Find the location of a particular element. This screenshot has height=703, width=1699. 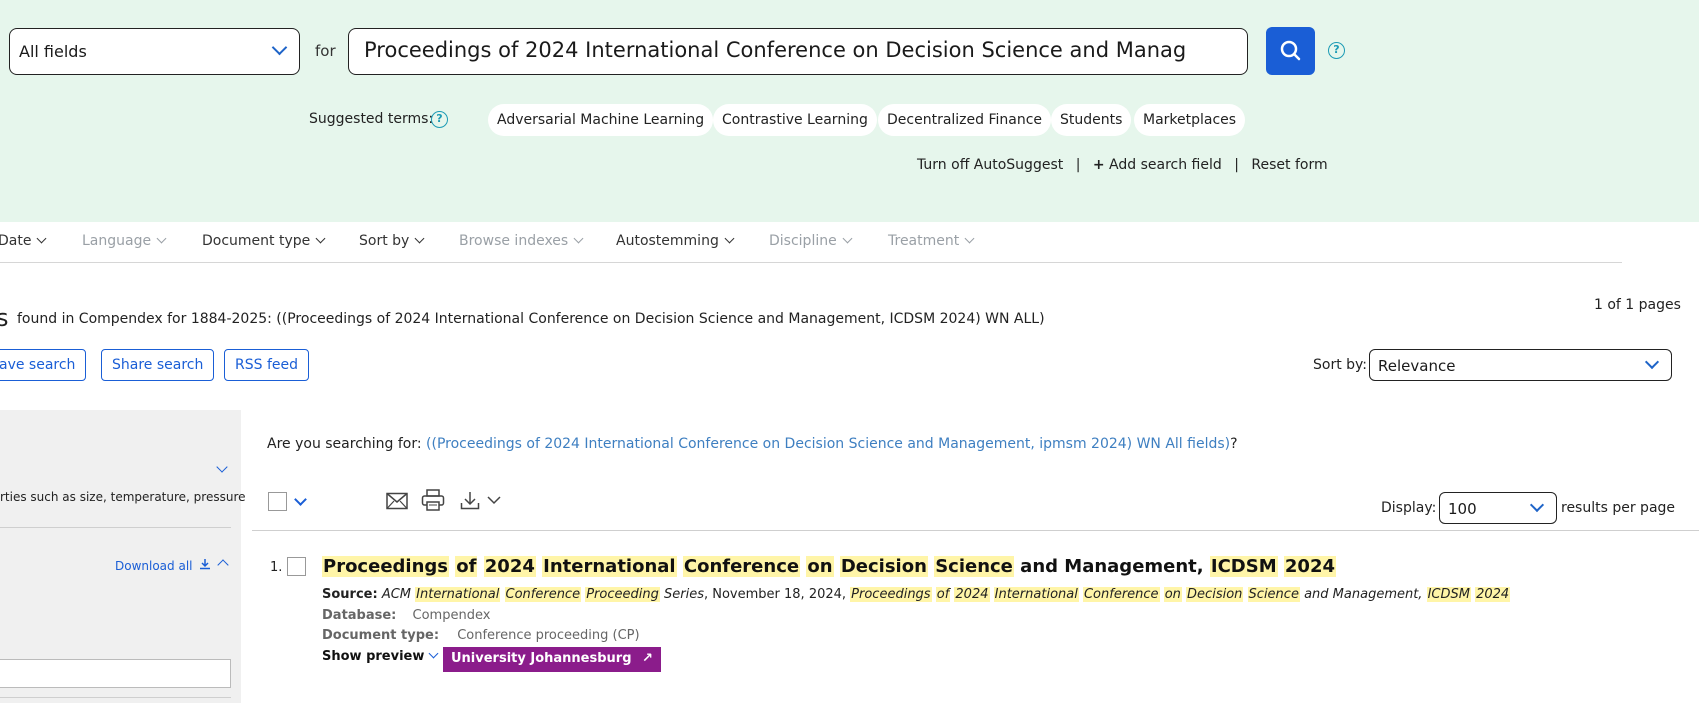

suggested-term-chip: Decentralized Finance is located at coordinates (965, 120).